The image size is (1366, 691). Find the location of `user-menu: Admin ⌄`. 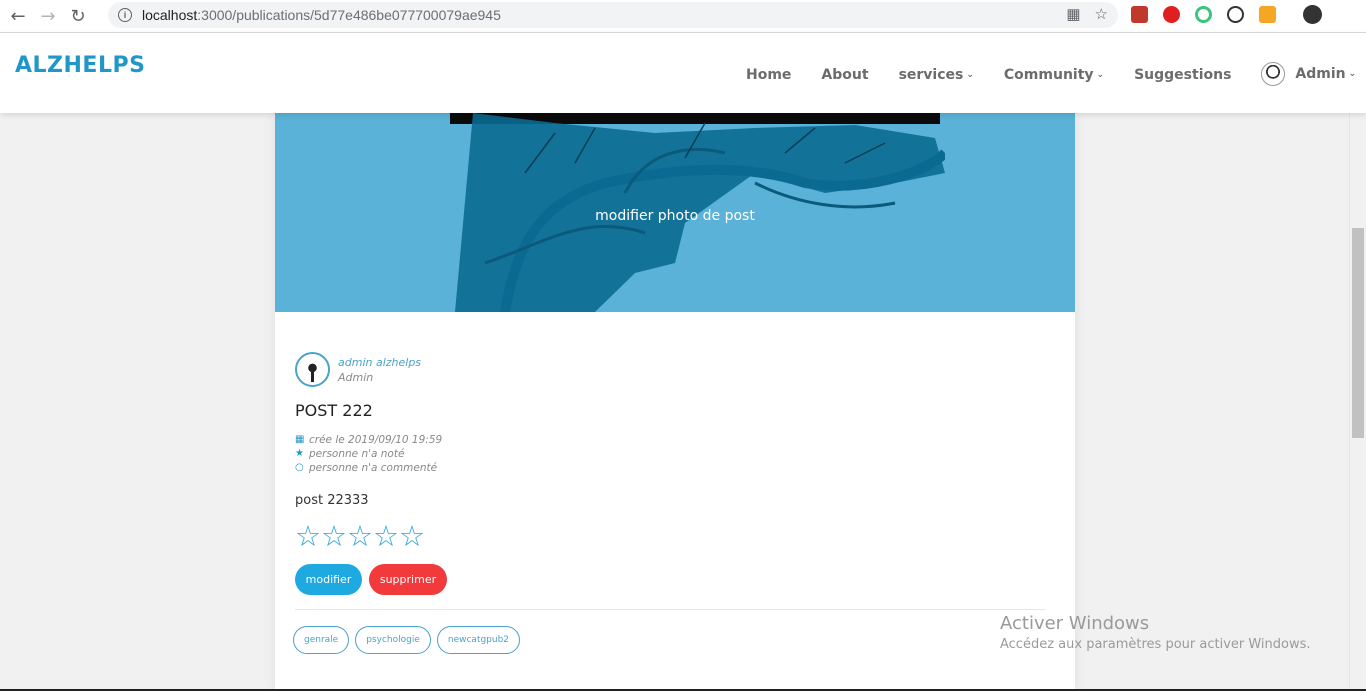

user-menu: Admin ⌄ is located at coordinates (1308, 74).